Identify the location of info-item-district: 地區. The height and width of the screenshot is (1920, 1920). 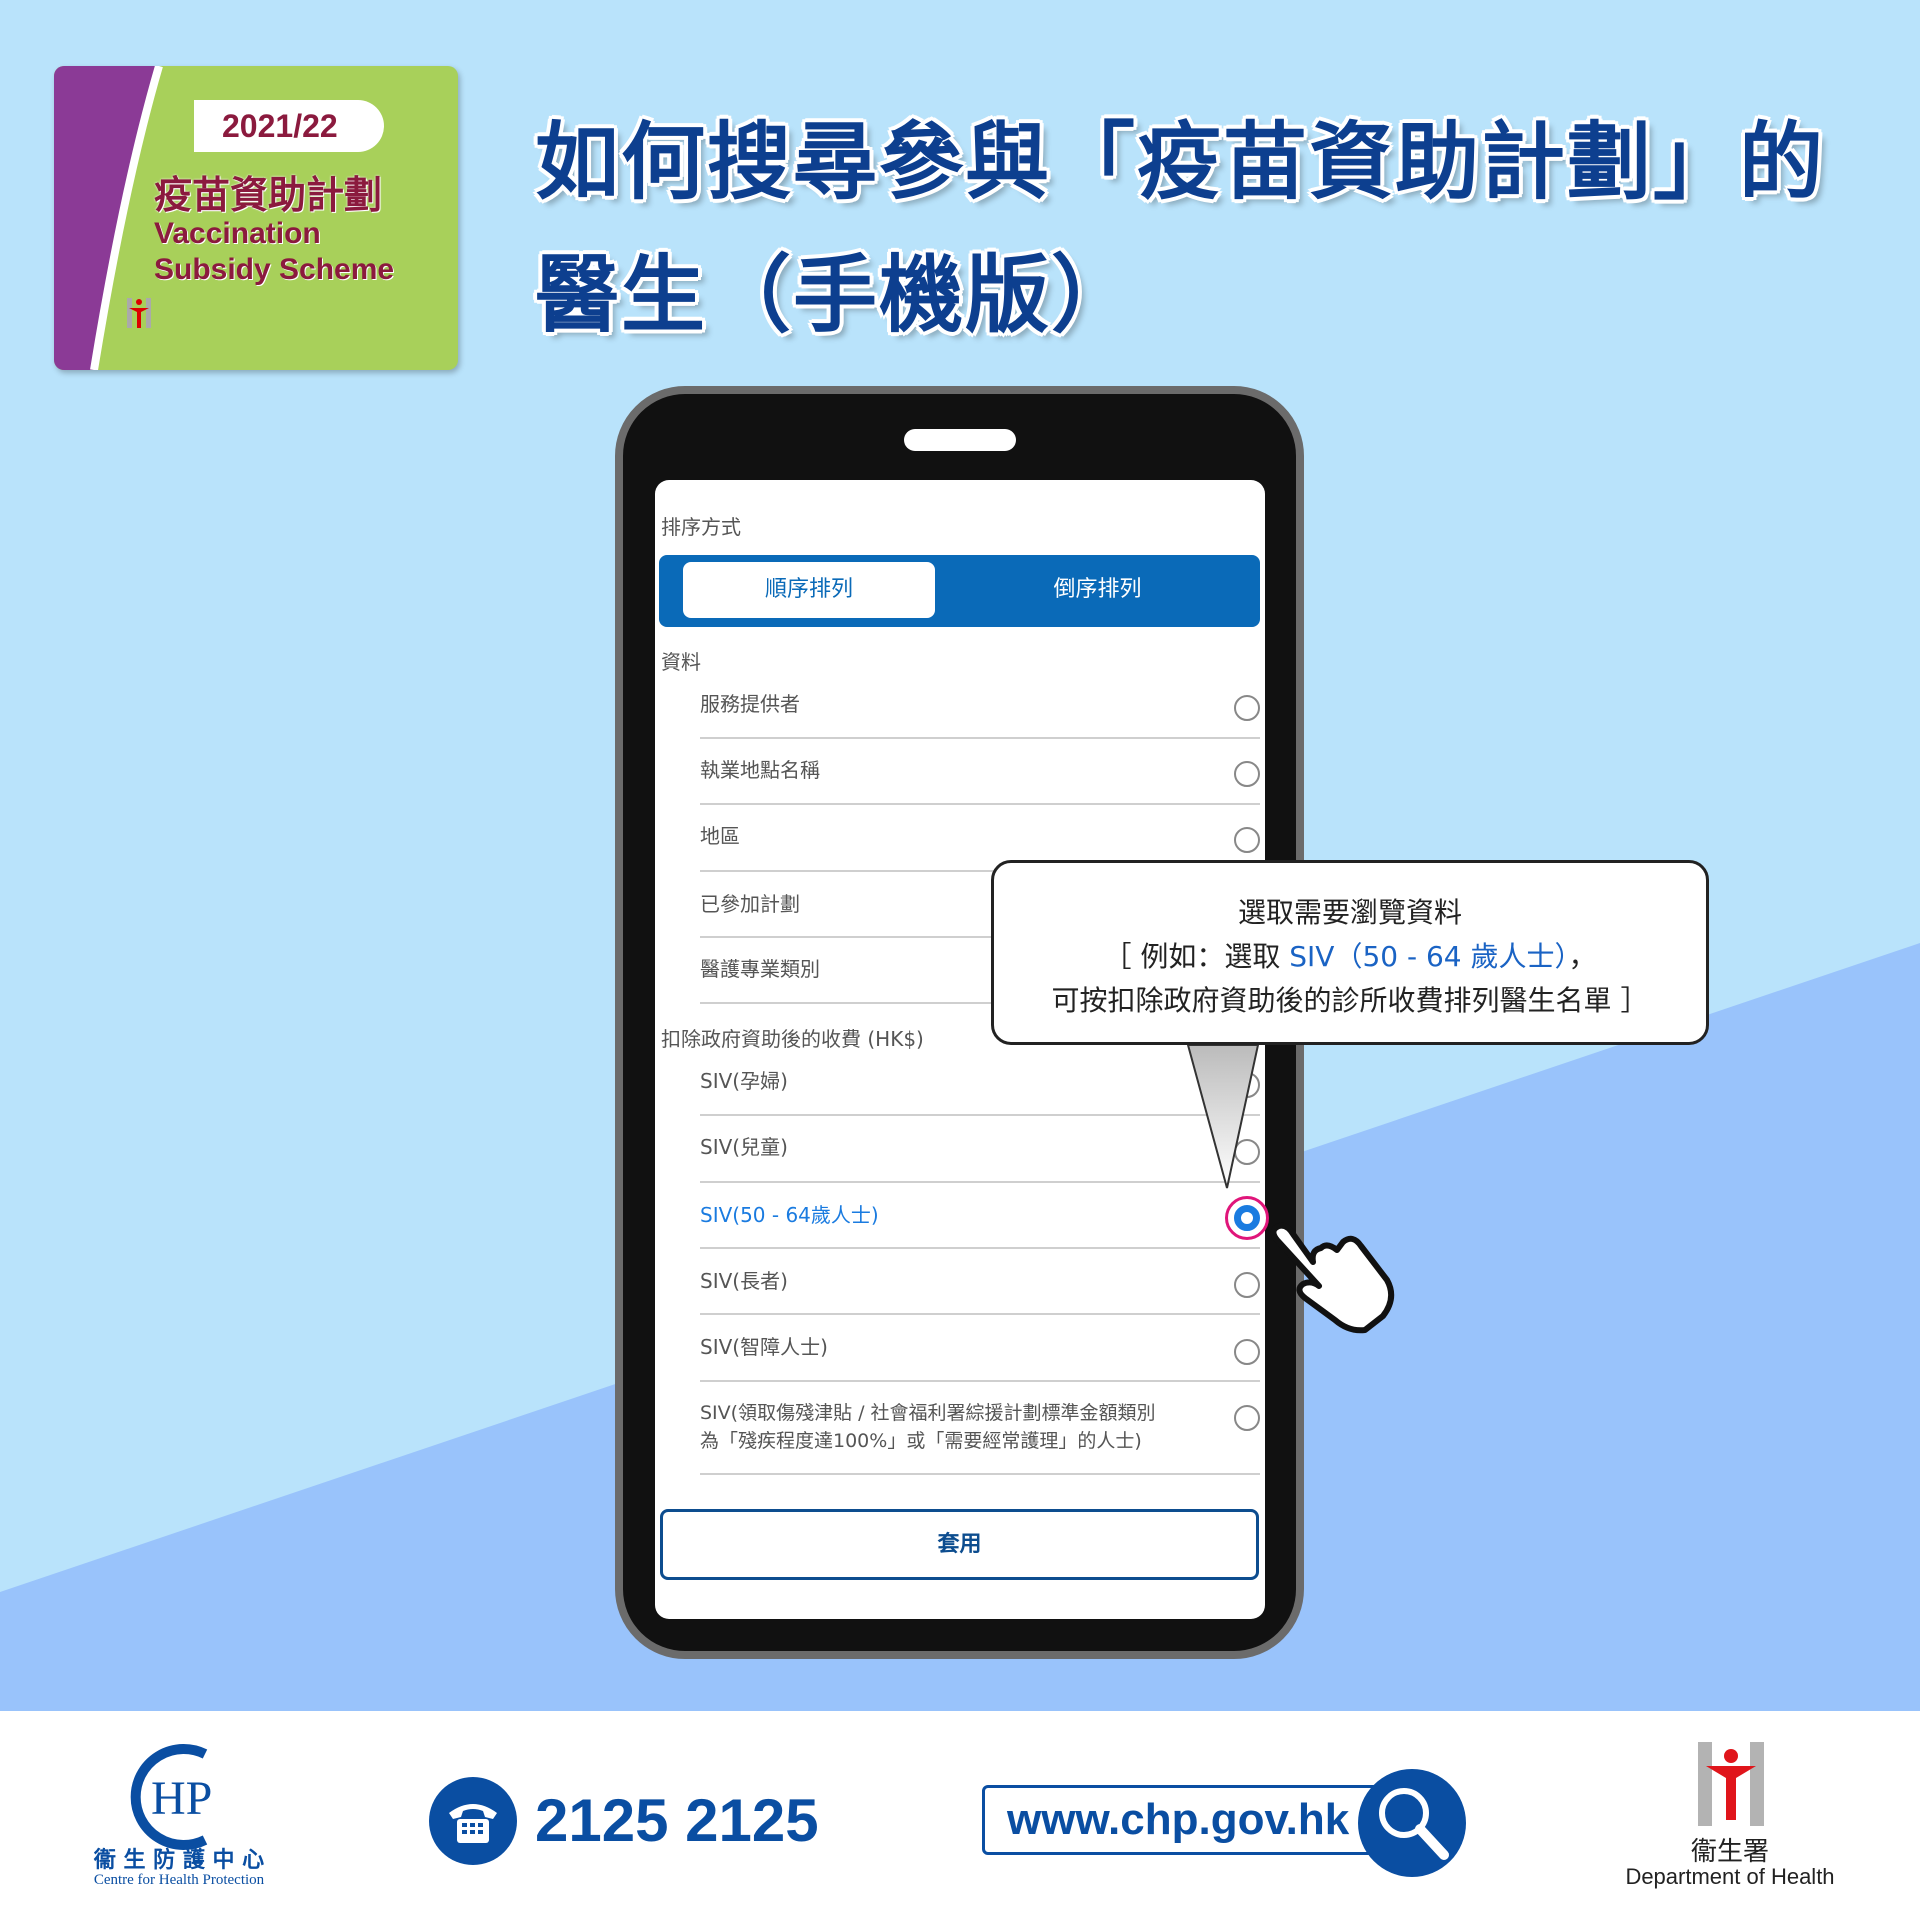
(720, 836).